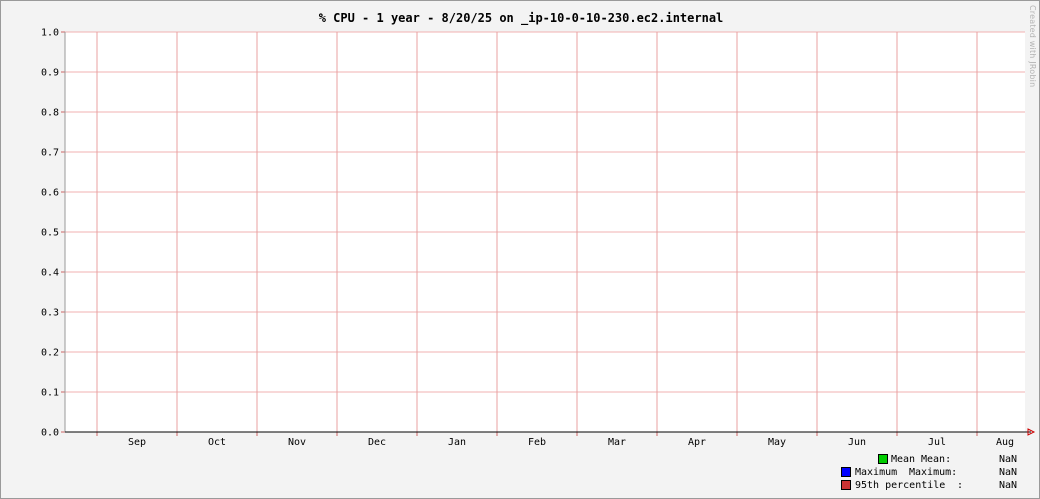  I want to click on y-tick-label: 0.2, so click(50, 353).